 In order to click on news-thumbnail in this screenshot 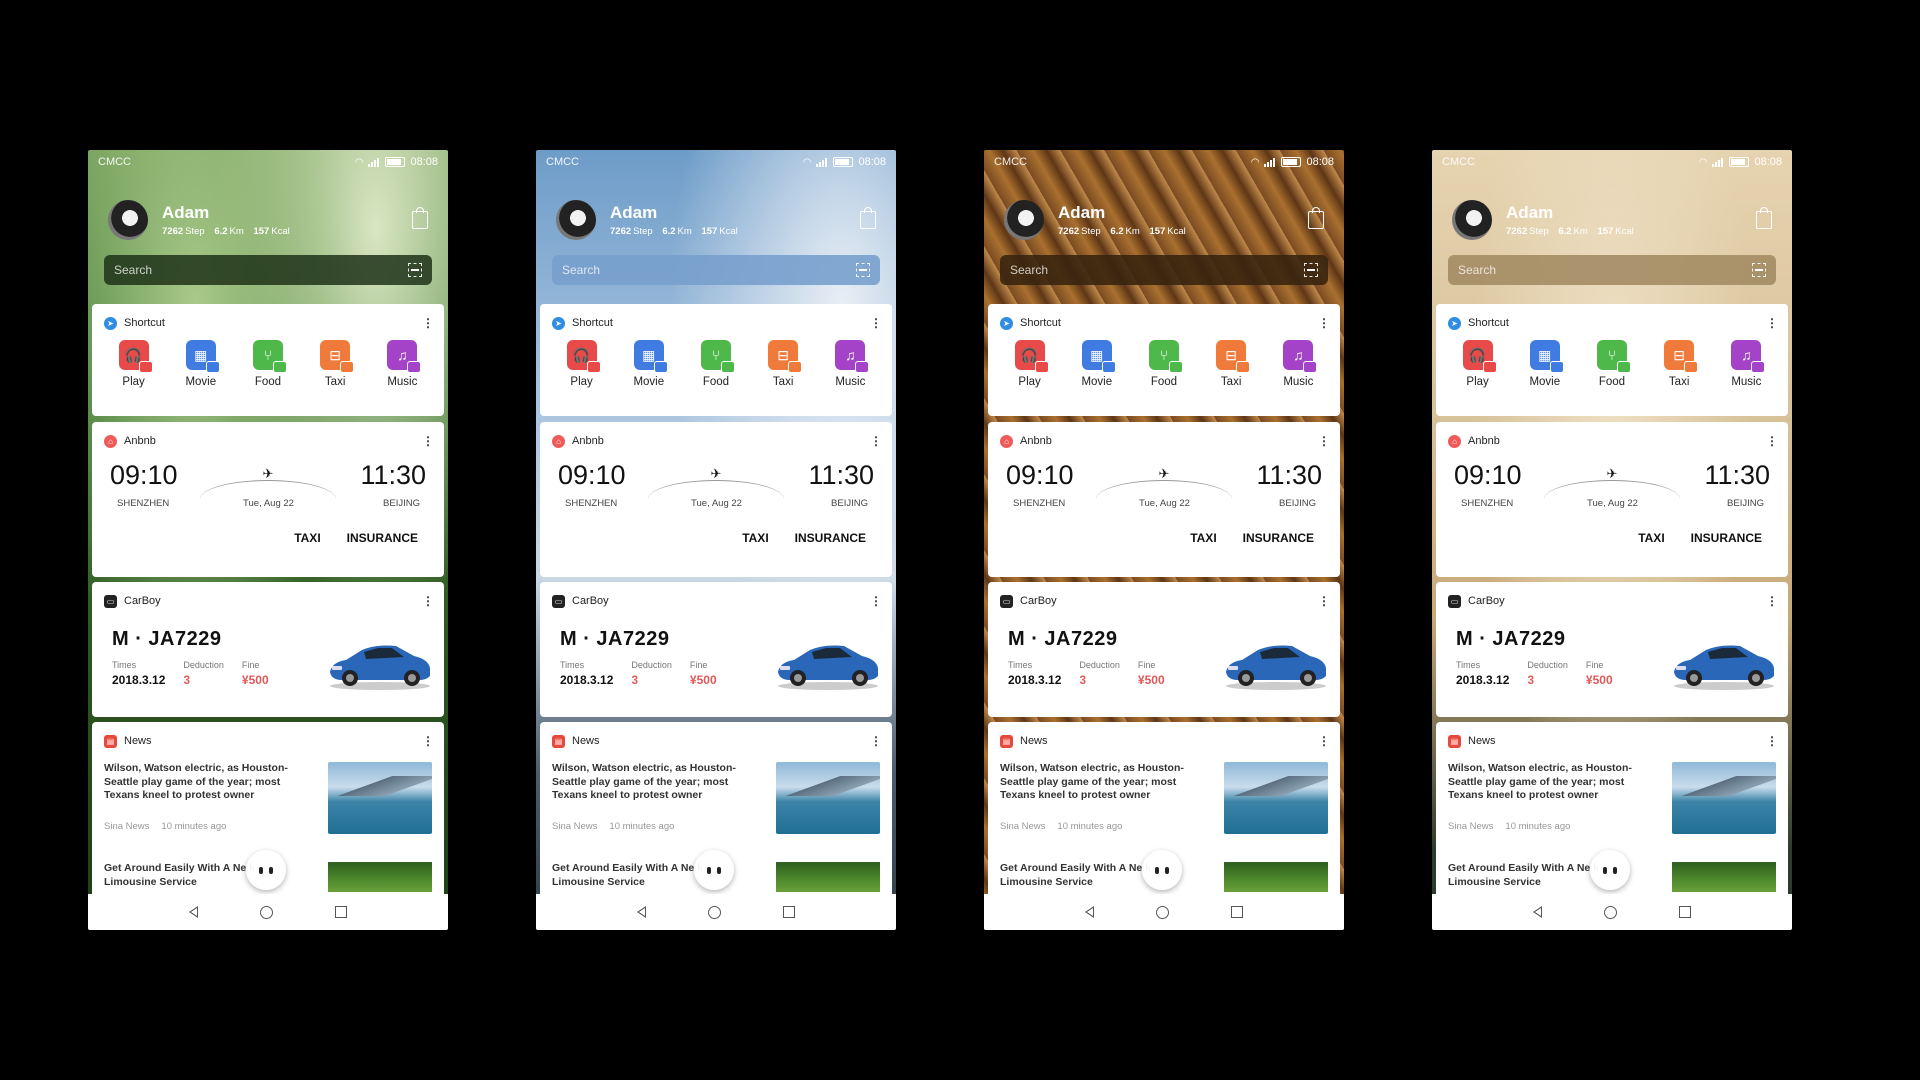, I will do `click(1724, 798)`.